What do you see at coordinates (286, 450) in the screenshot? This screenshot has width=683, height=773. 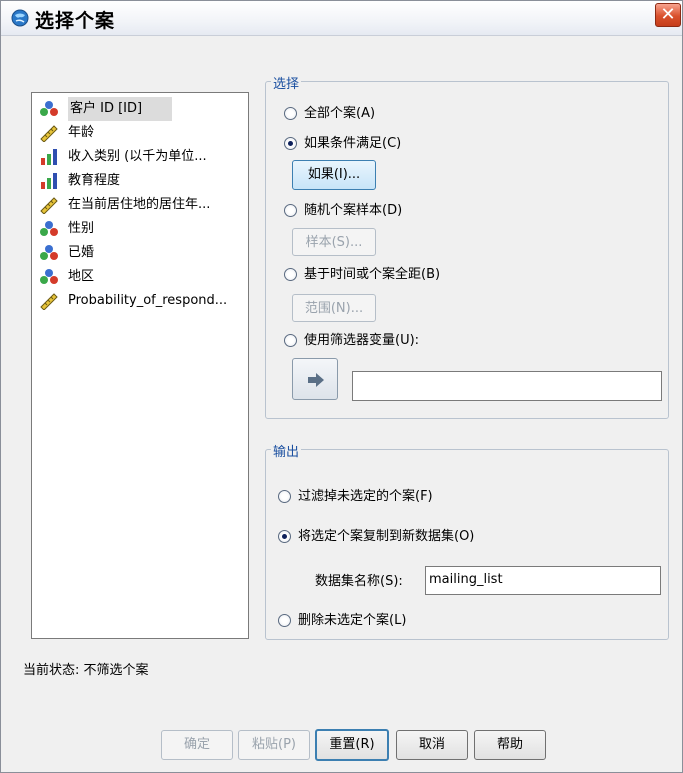 I see `output-group-title: 输出` at bounding box center [286, 450].